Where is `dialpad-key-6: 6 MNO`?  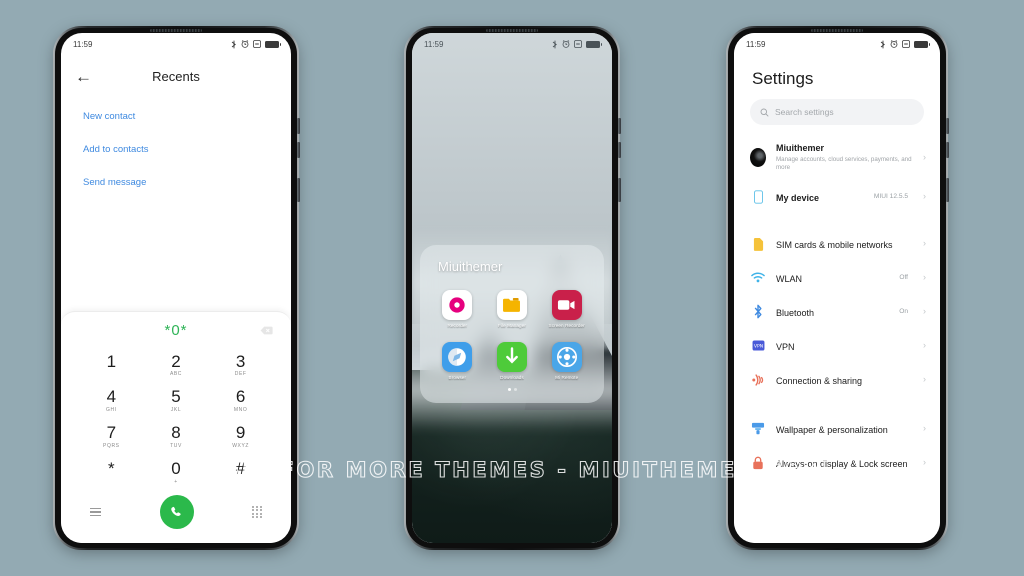
dialpad-key-6: 6 MNO is located at coordinates (240, 400).